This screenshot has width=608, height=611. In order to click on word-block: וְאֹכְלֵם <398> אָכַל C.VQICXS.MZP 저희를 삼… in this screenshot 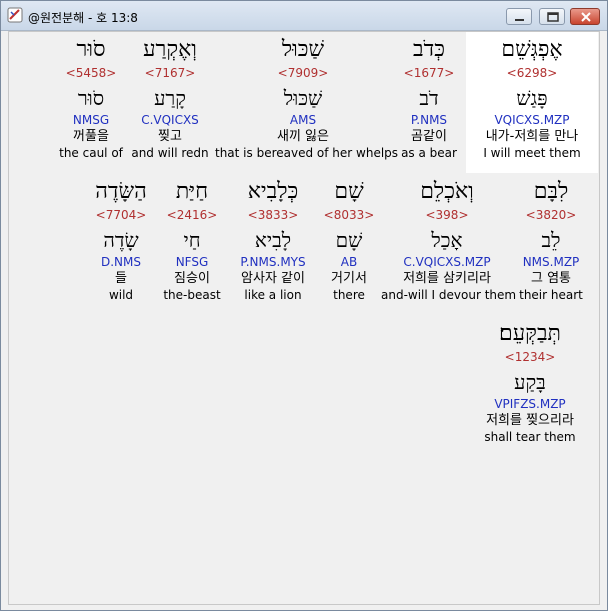, I will do `click(449, 241)`.